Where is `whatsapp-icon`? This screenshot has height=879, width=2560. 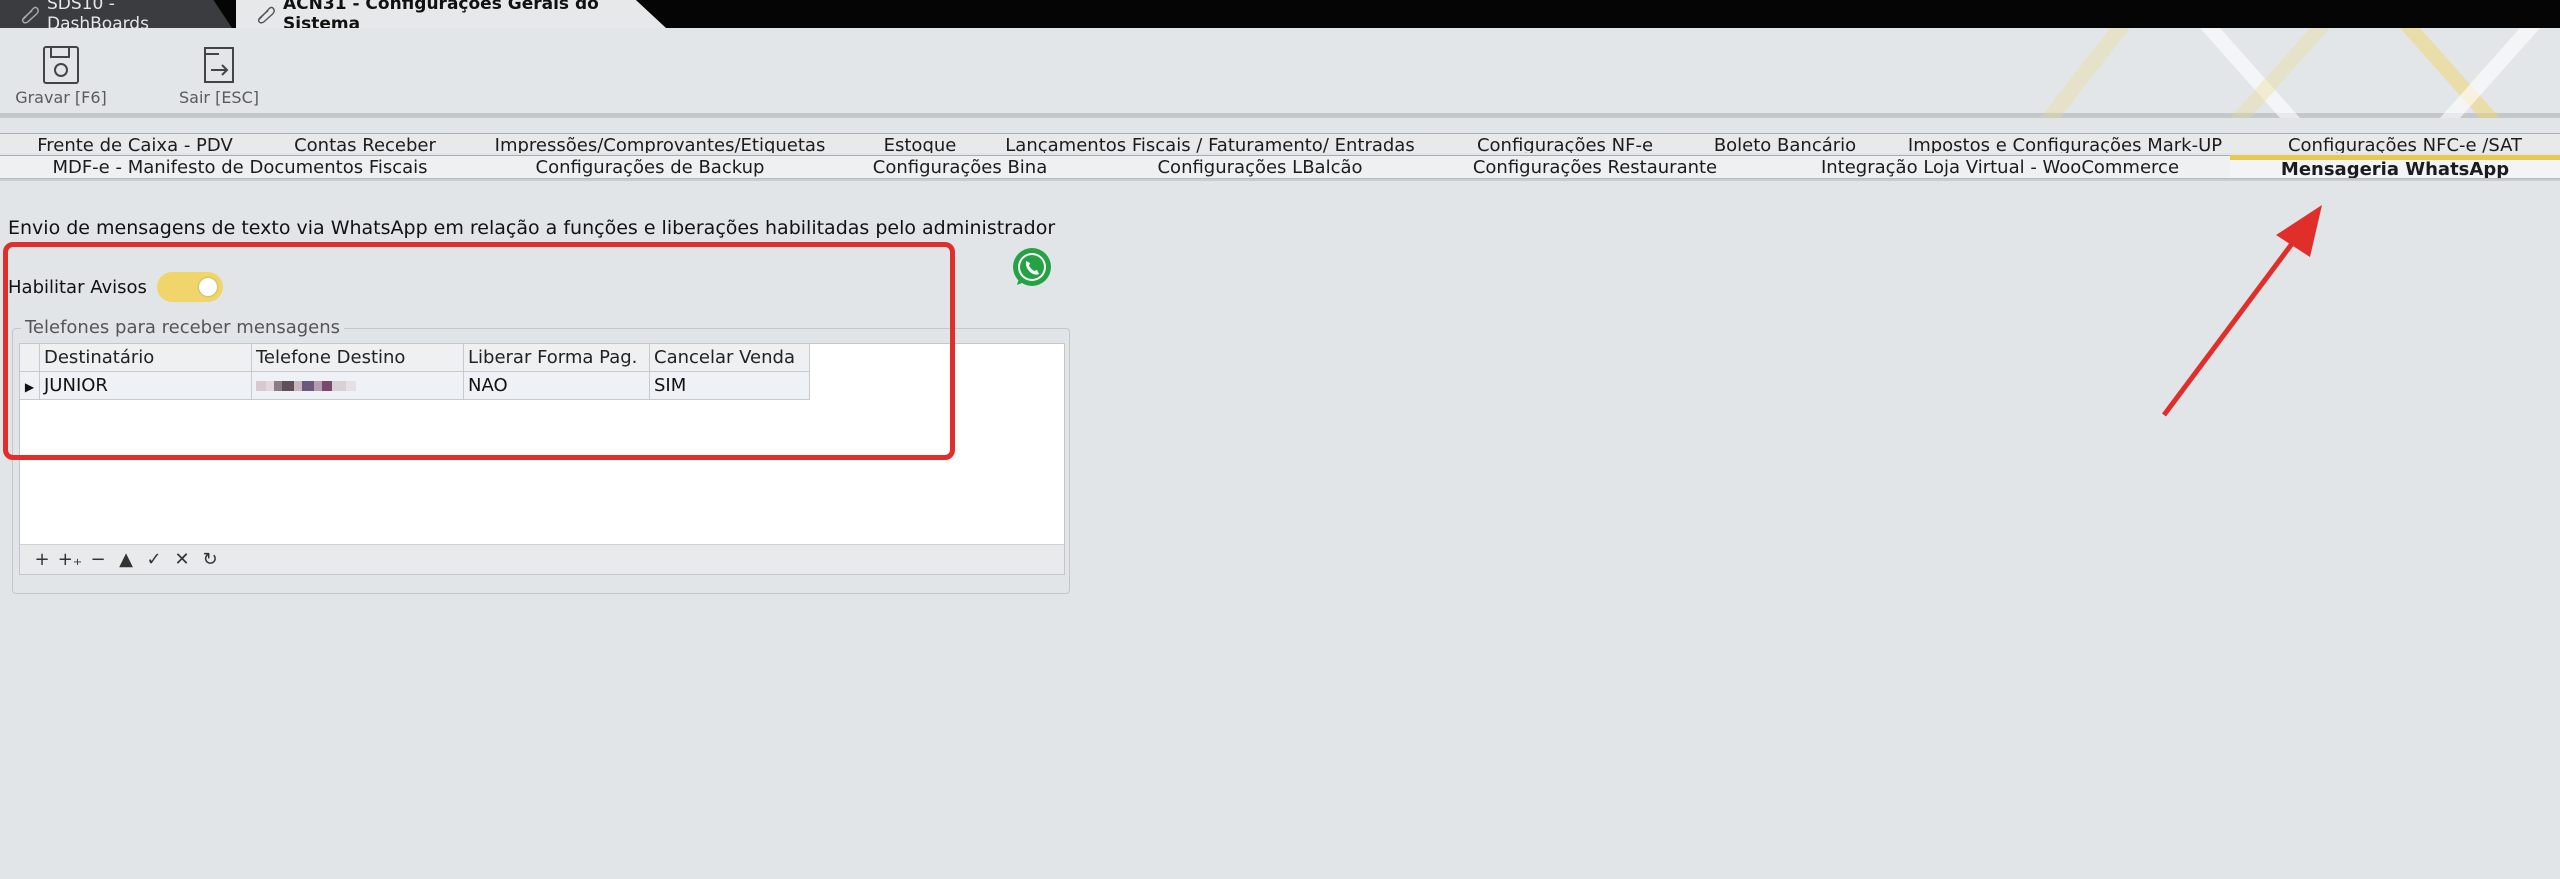
whatsapp-icon is located at coordinates (1032, 267).